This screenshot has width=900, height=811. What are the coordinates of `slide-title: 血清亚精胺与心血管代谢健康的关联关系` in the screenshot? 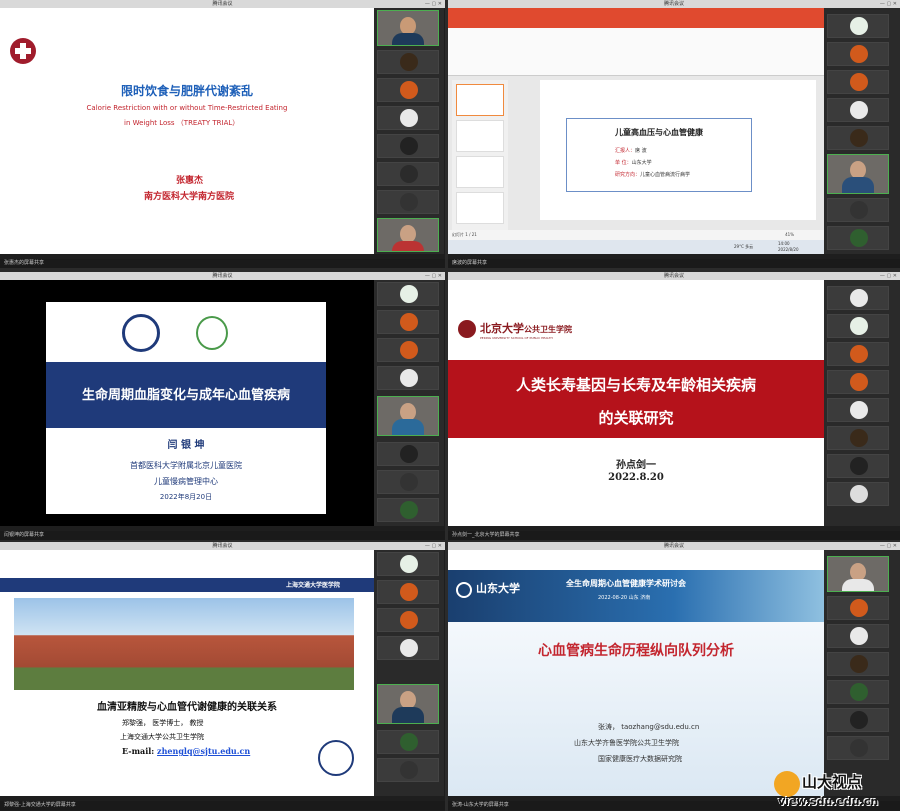 It's located at (187, 707).